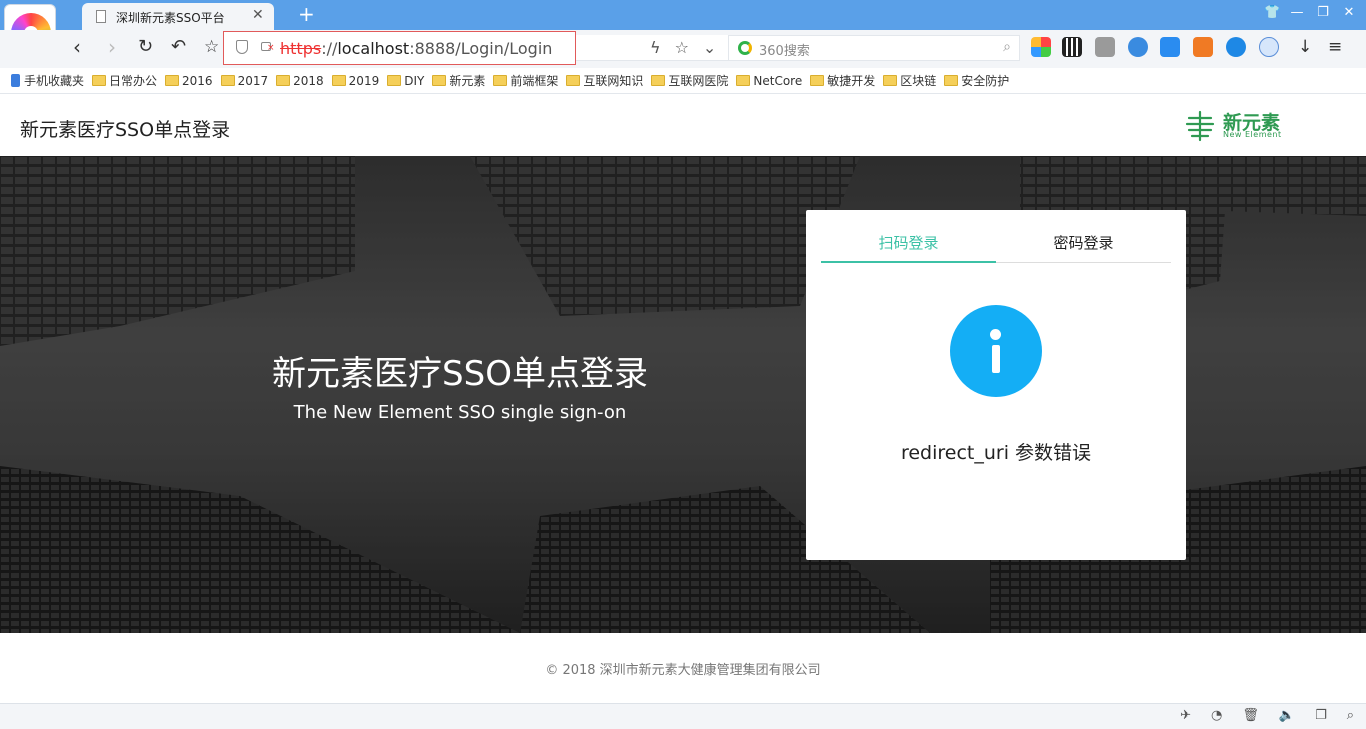  Describe the element at coordinates (54, 81) in the screenshot. I see `bookmark-label: 手机收藏夹` at that location.